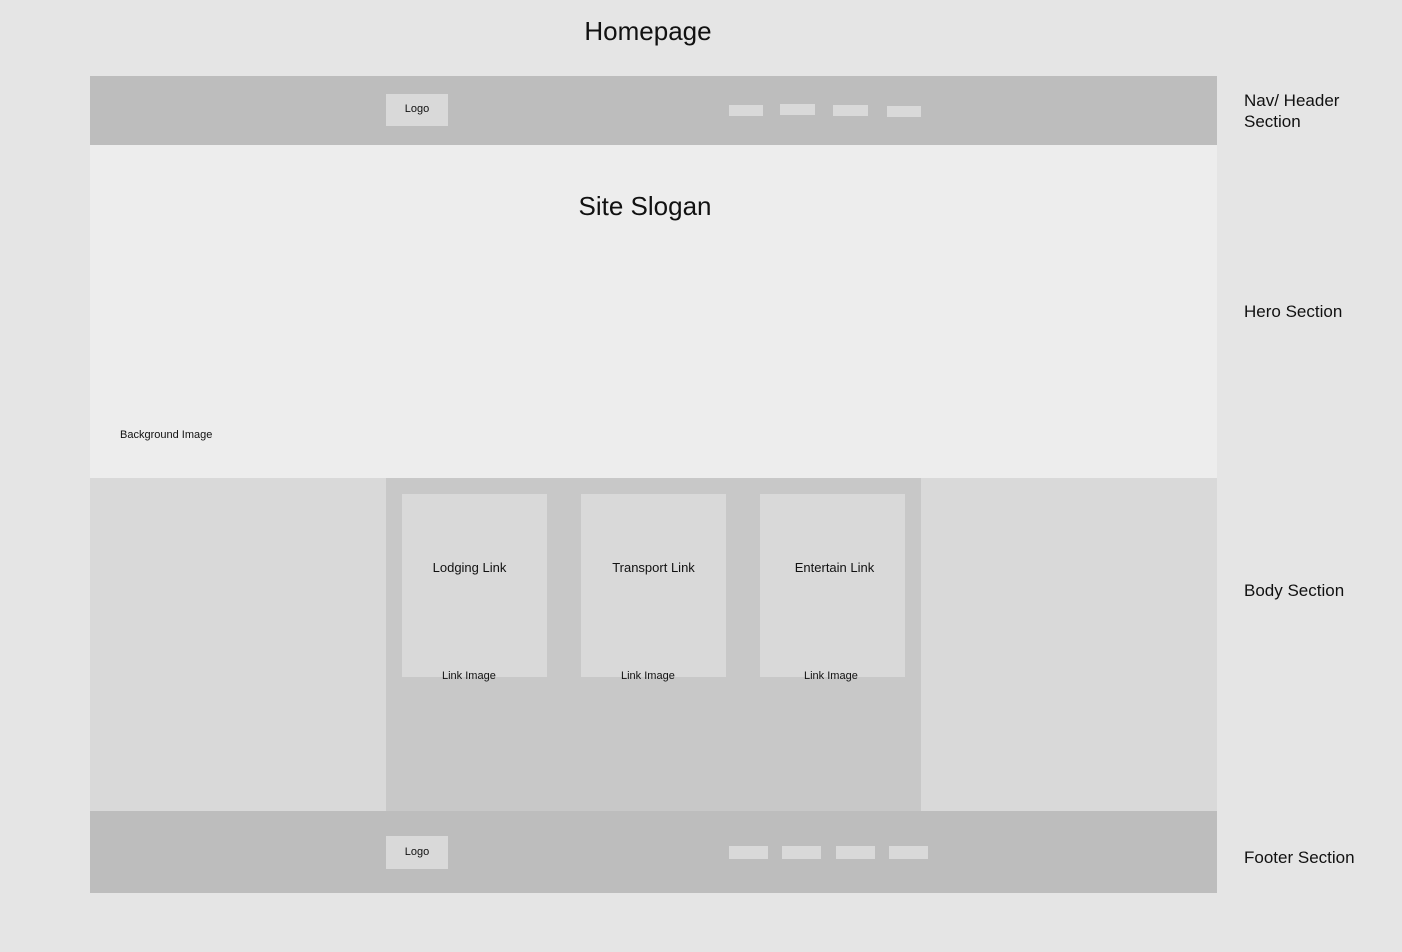 The height and width of the screenshot is (952, 1402). I want to click on link-card-lodging: Lodging Link Link Image, so click(474, 588).